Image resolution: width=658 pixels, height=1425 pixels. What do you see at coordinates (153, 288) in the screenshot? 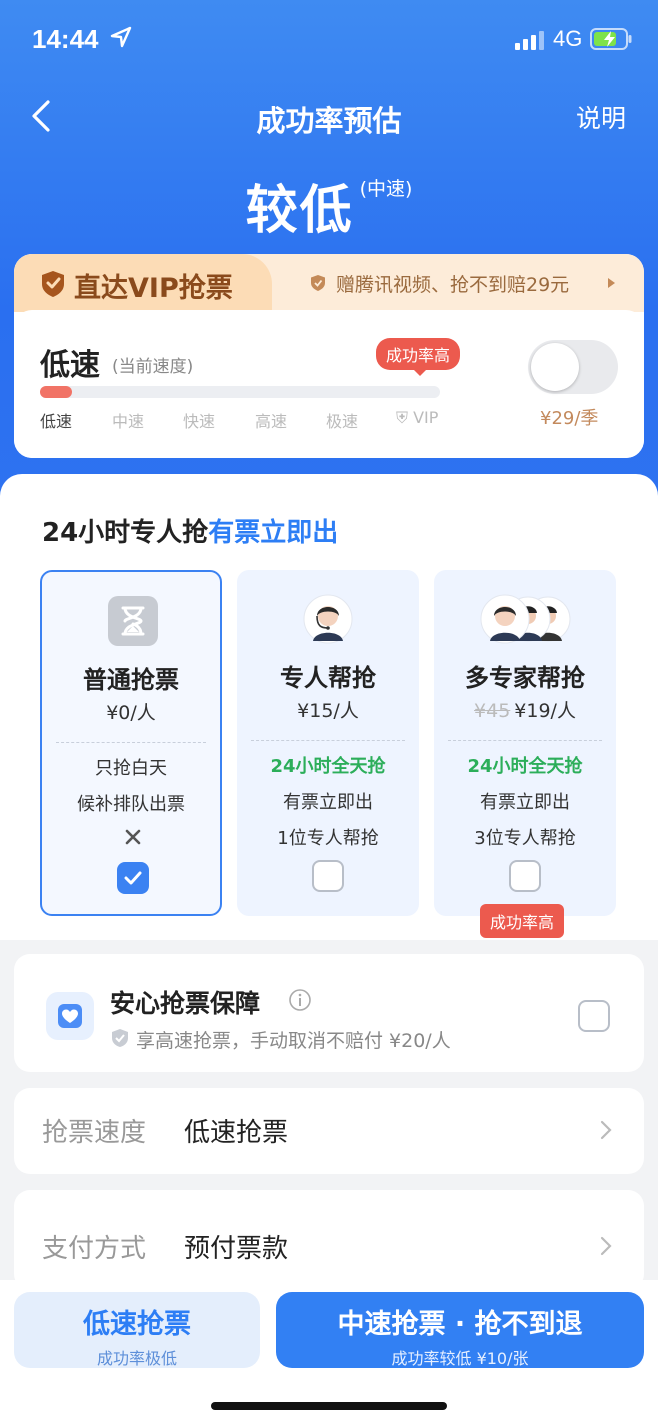
I see `vip-tab-label: 直达VIP抢票` at bounding box center [153, 288].